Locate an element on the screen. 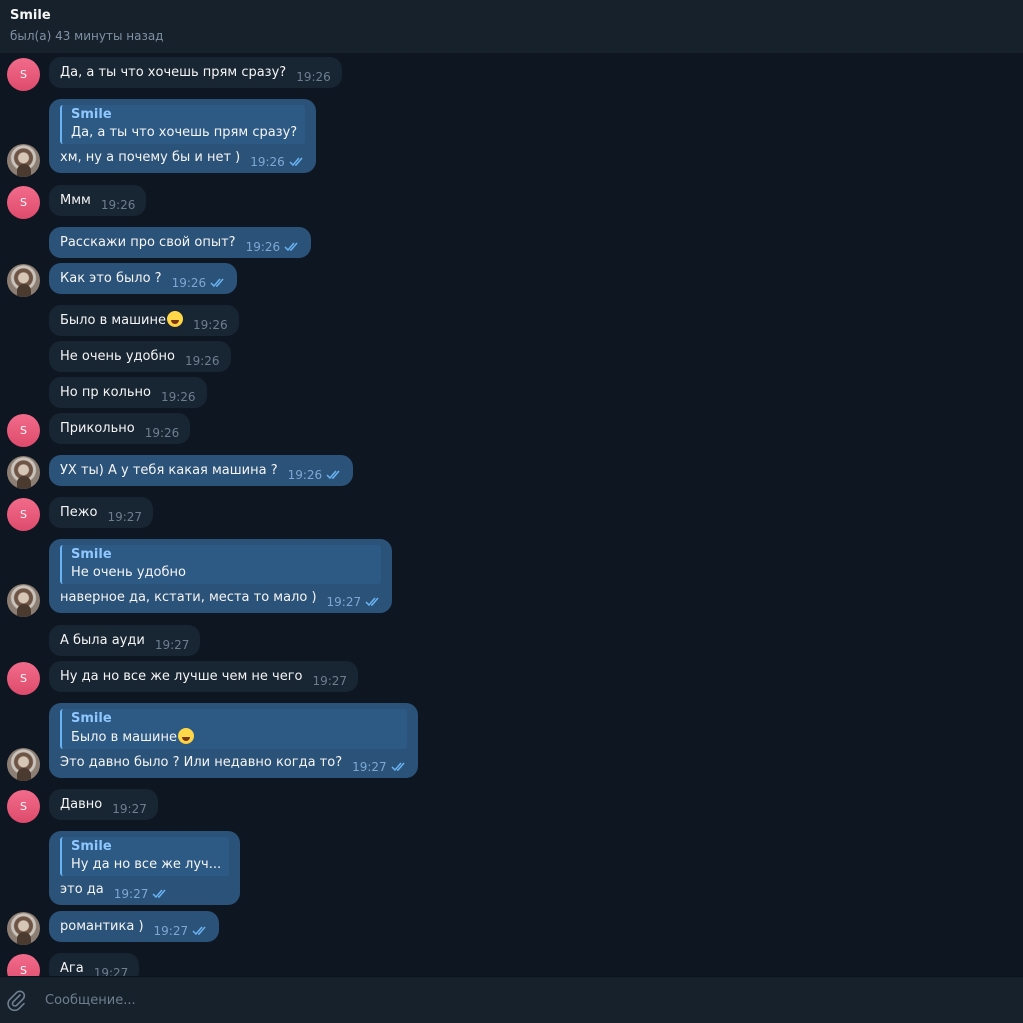 The width and height of the screenshot is (1023, 1023). message-text: УХ ты) А у тебя какая машина ? is located at coordinates (169, 470).